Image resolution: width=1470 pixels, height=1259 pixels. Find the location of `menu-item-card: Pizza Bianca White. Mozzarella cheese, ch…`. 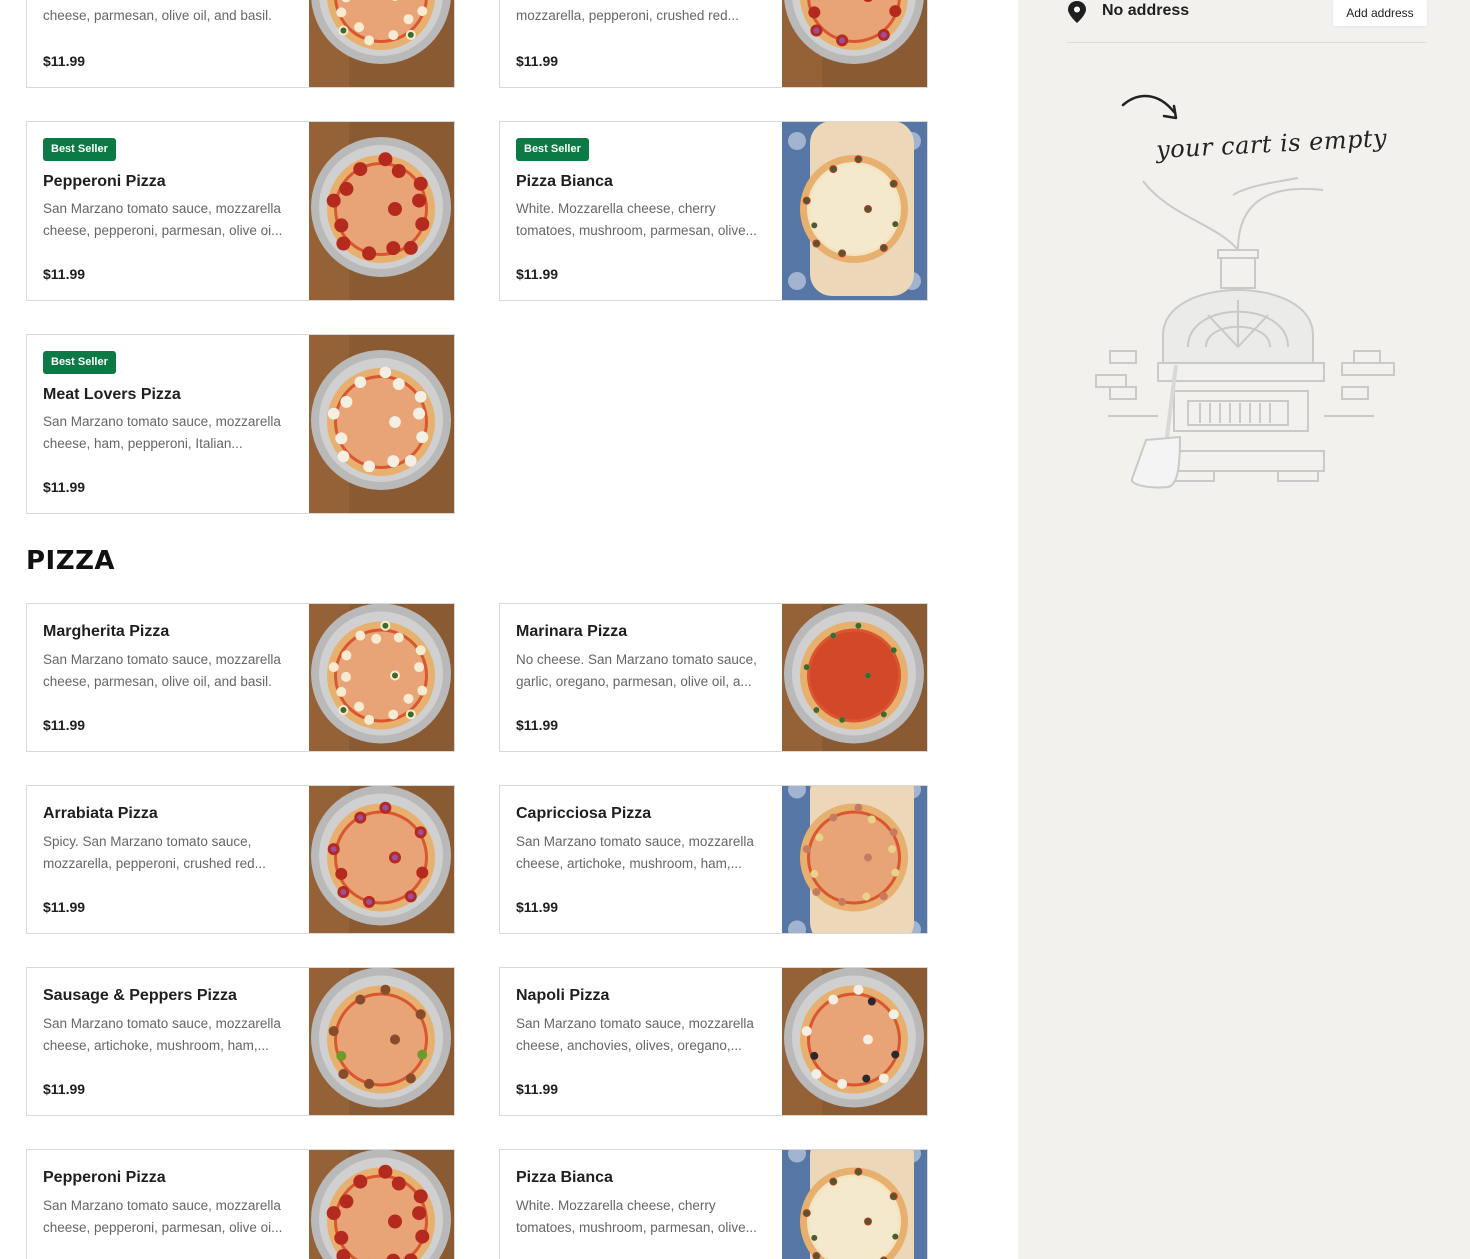

menu-item-card: Pizza Bianca White. Mozzarella cheese, ch… is located at coordinates (713, 1204).